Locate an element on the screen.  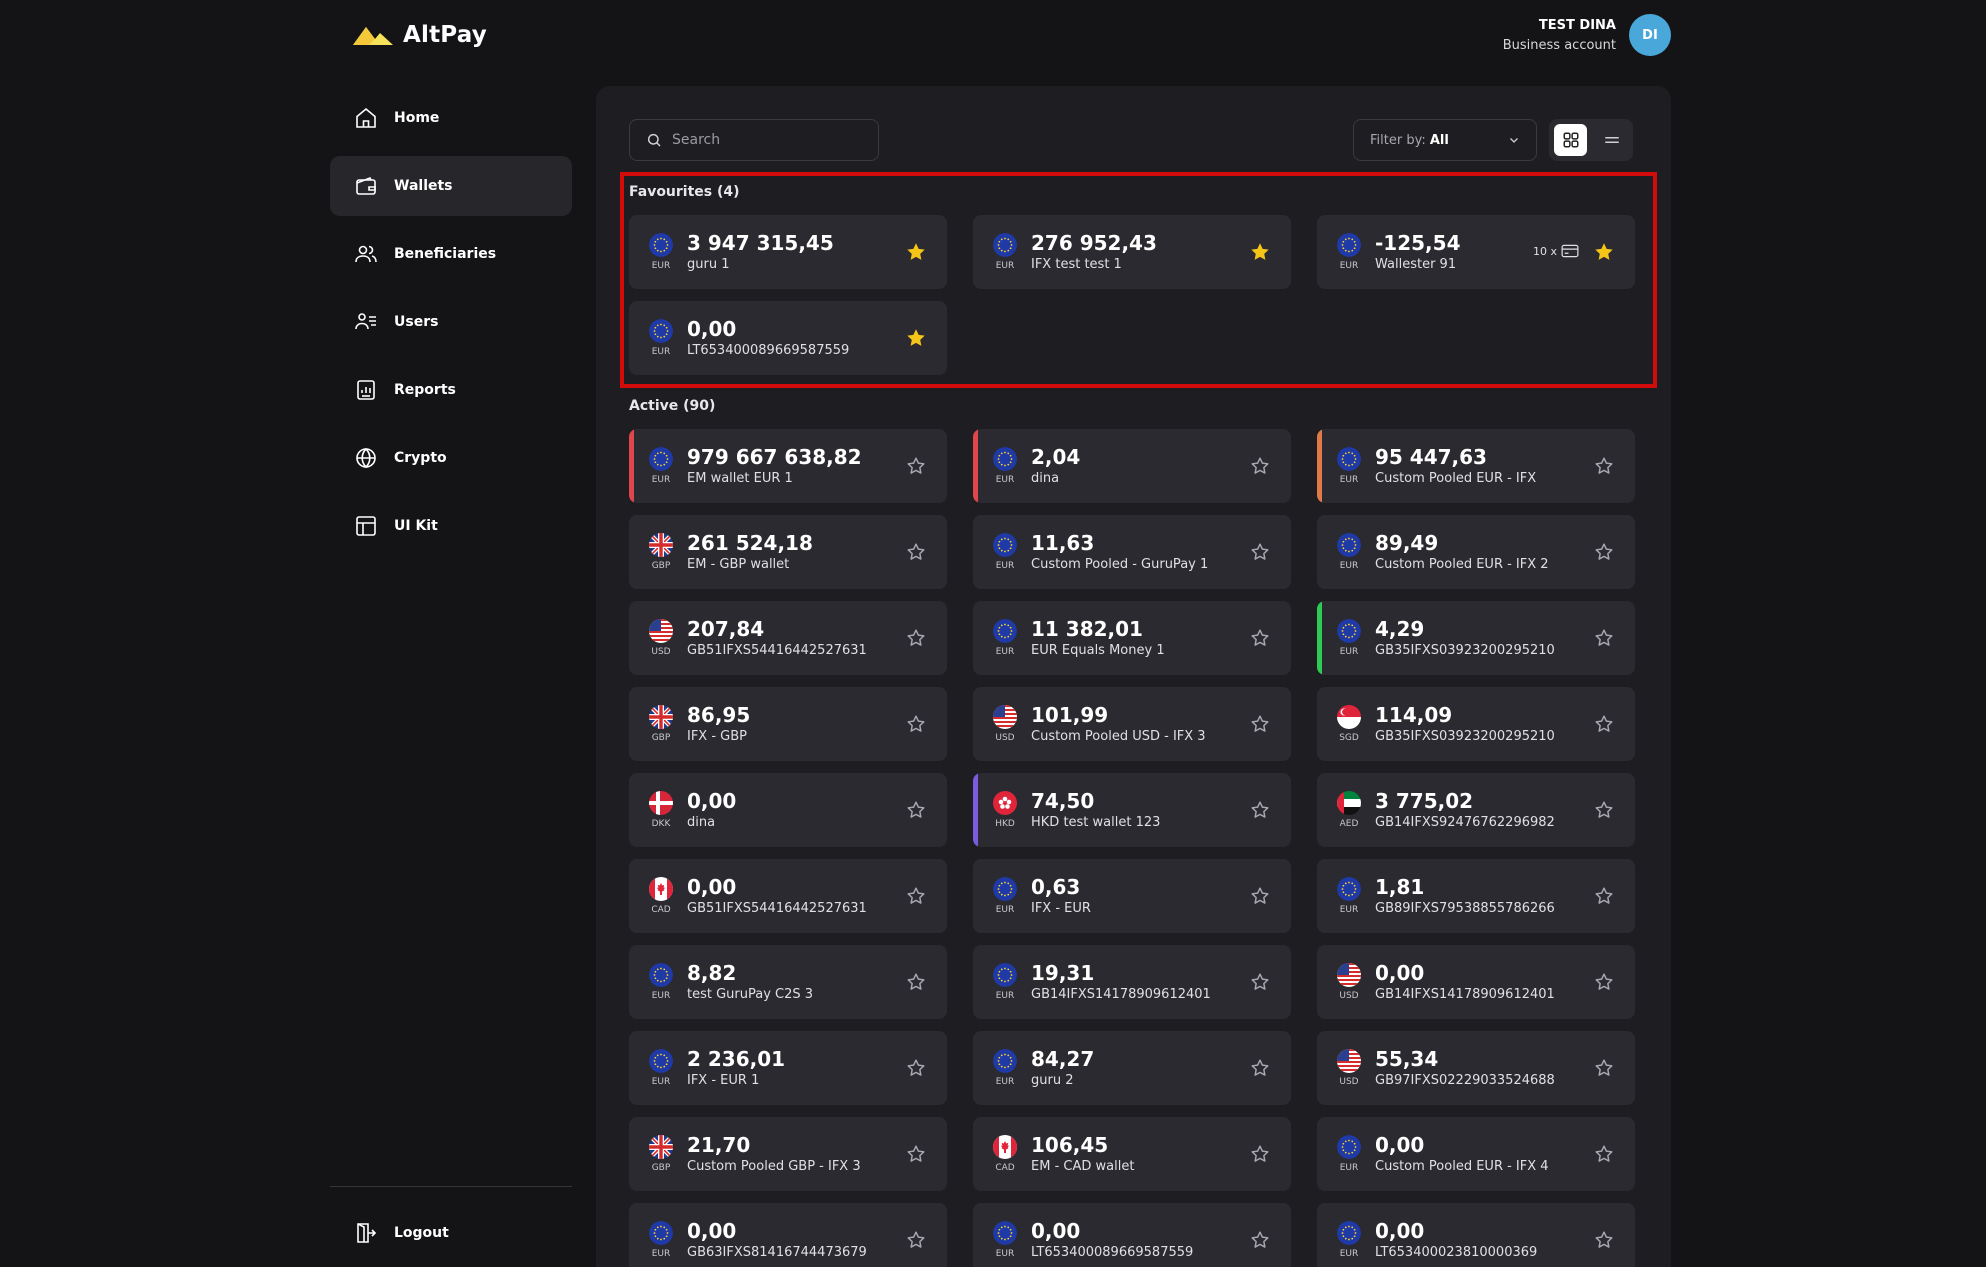
wallet-card: CAD 0,00 GB51IFXS54416442527631 is located at coordinates (788, 896).